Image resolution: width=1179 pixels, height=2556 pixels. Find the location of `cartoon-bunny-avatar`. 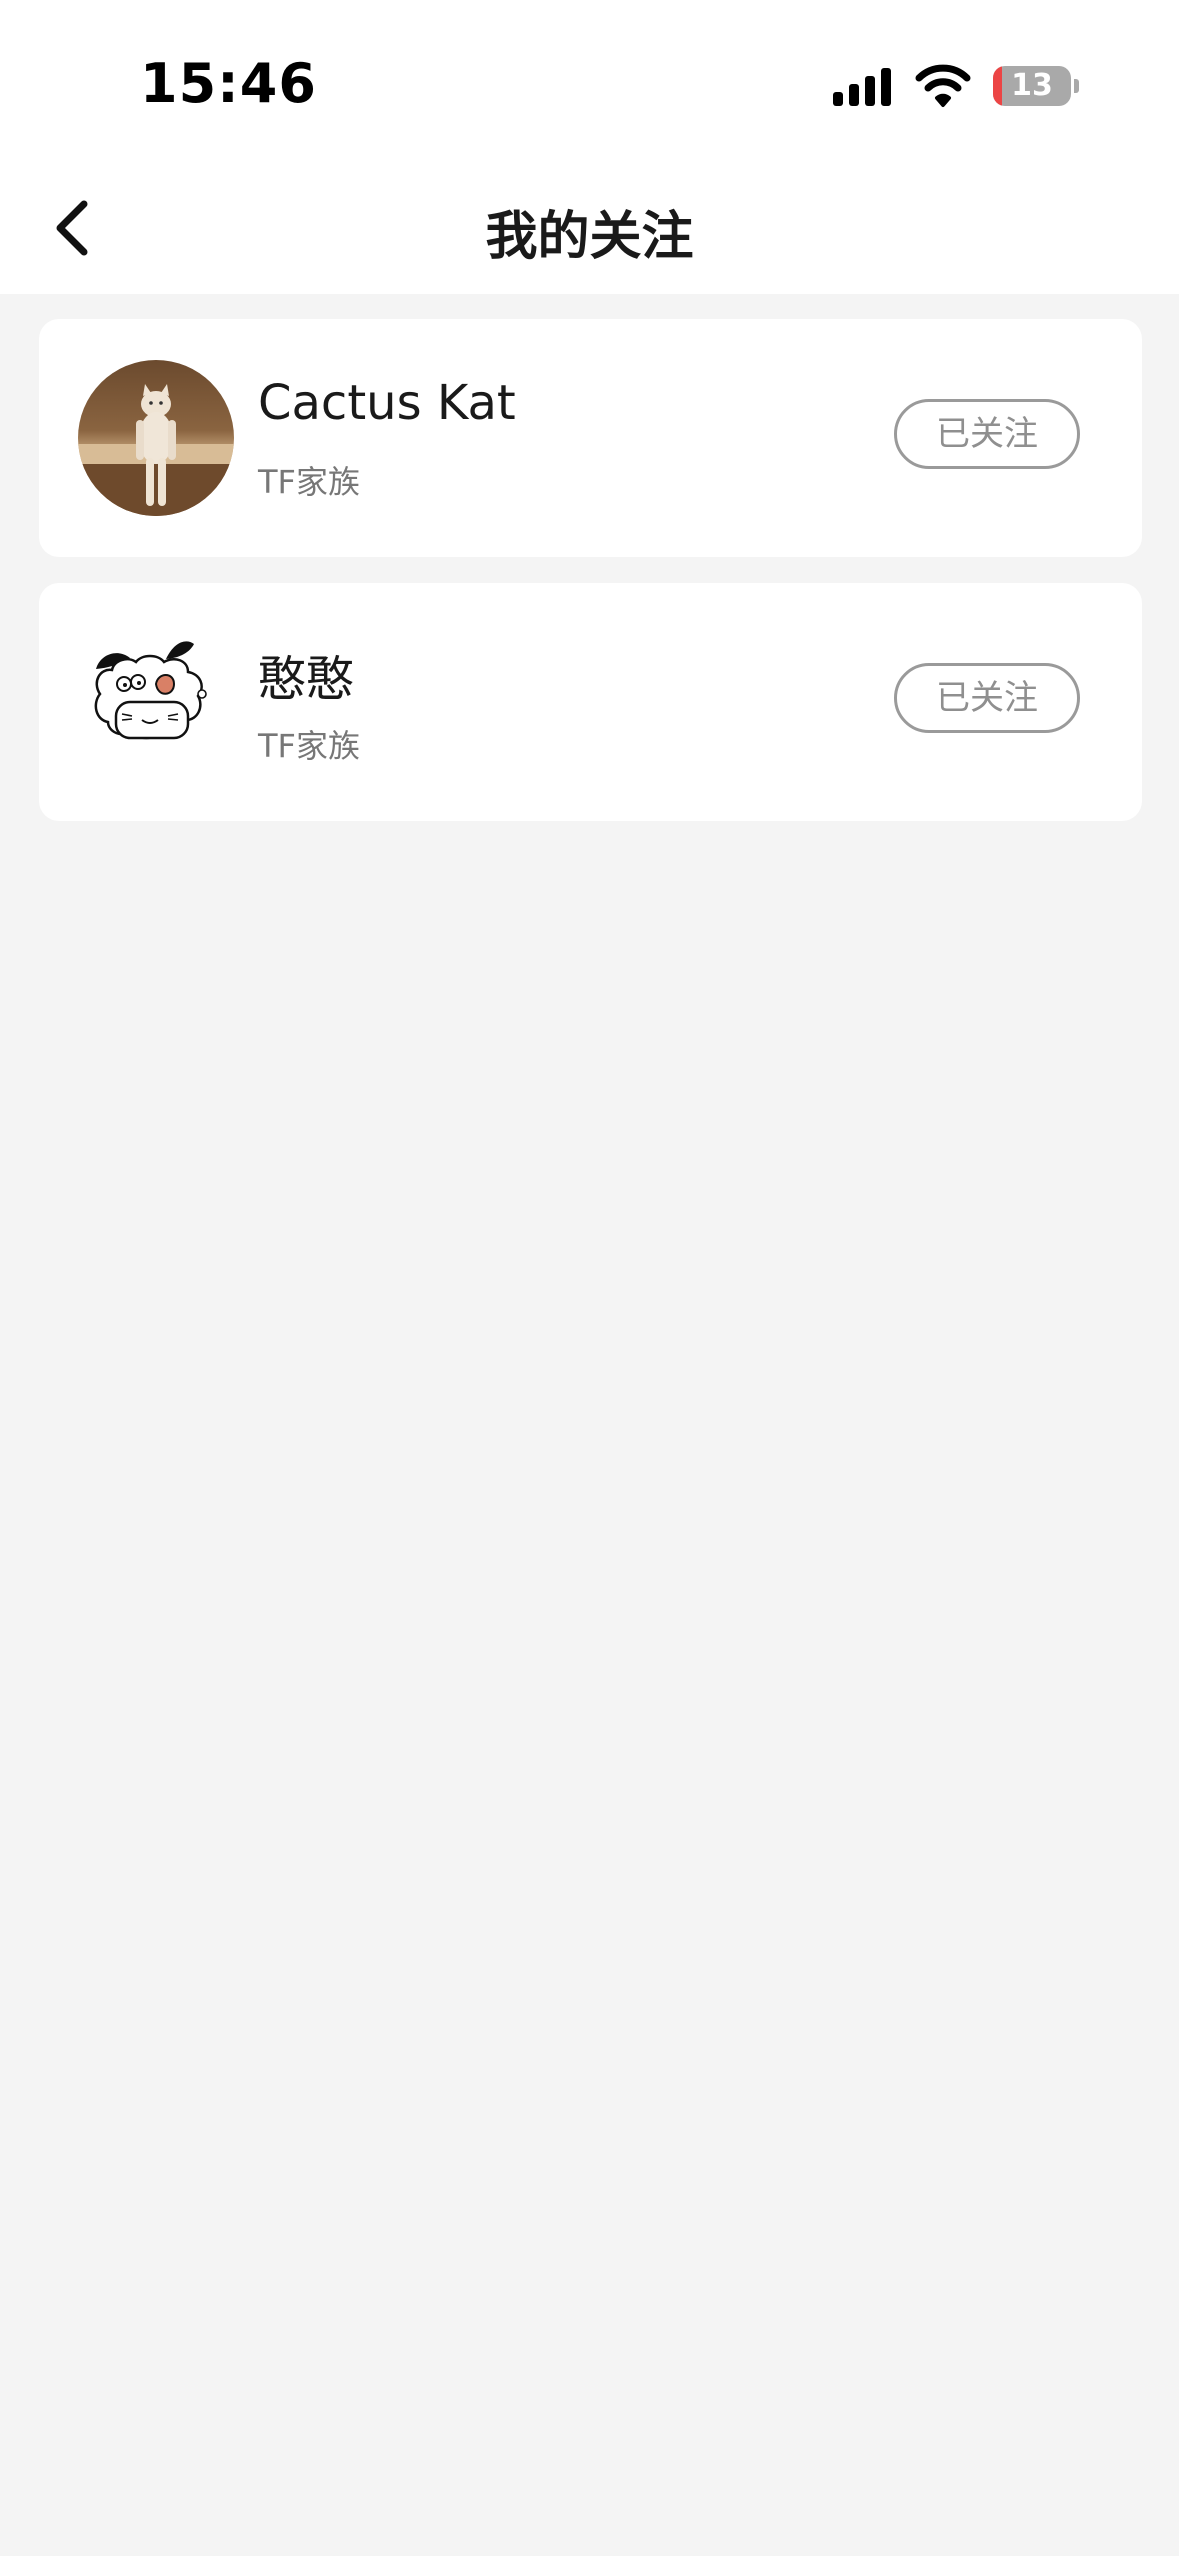

cartoon-bunny-avatar is located at coordinates (156, 702).